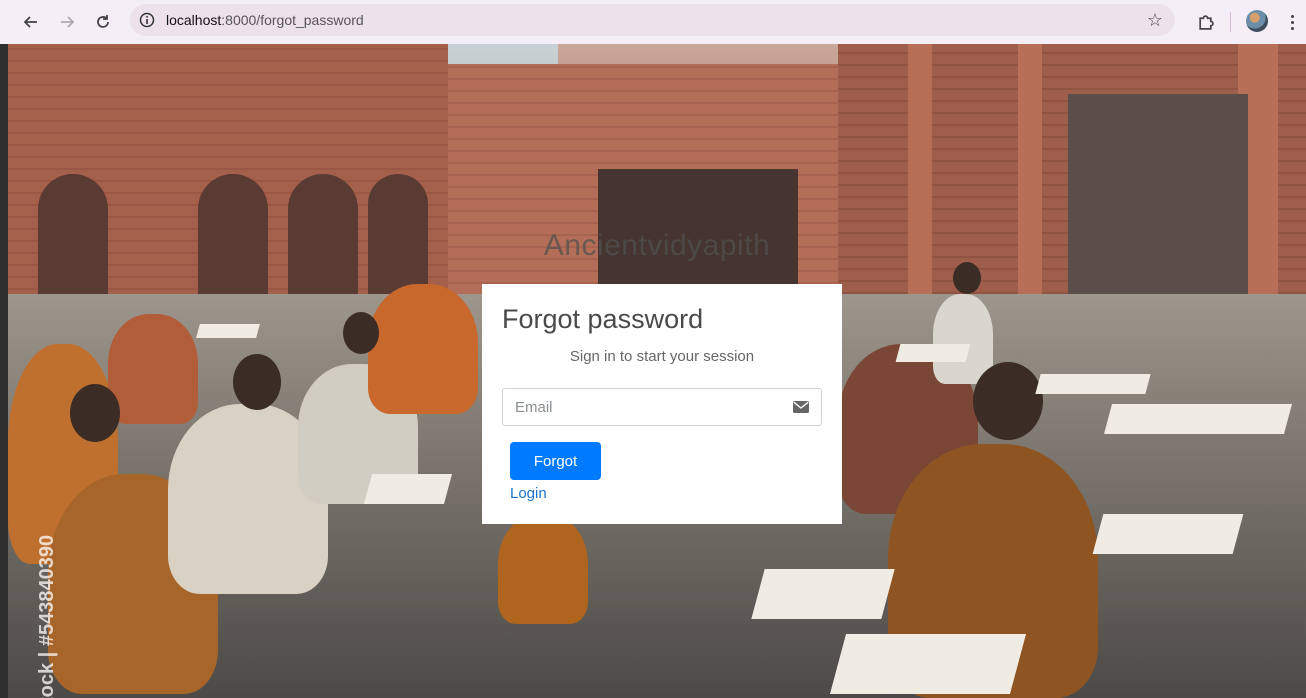 The height and width of the screenshot is (698, 1306). Describe the element at coordinates (657, 245) in the screenshot. I see `brand-title: Ancientvidyapith` at that location.